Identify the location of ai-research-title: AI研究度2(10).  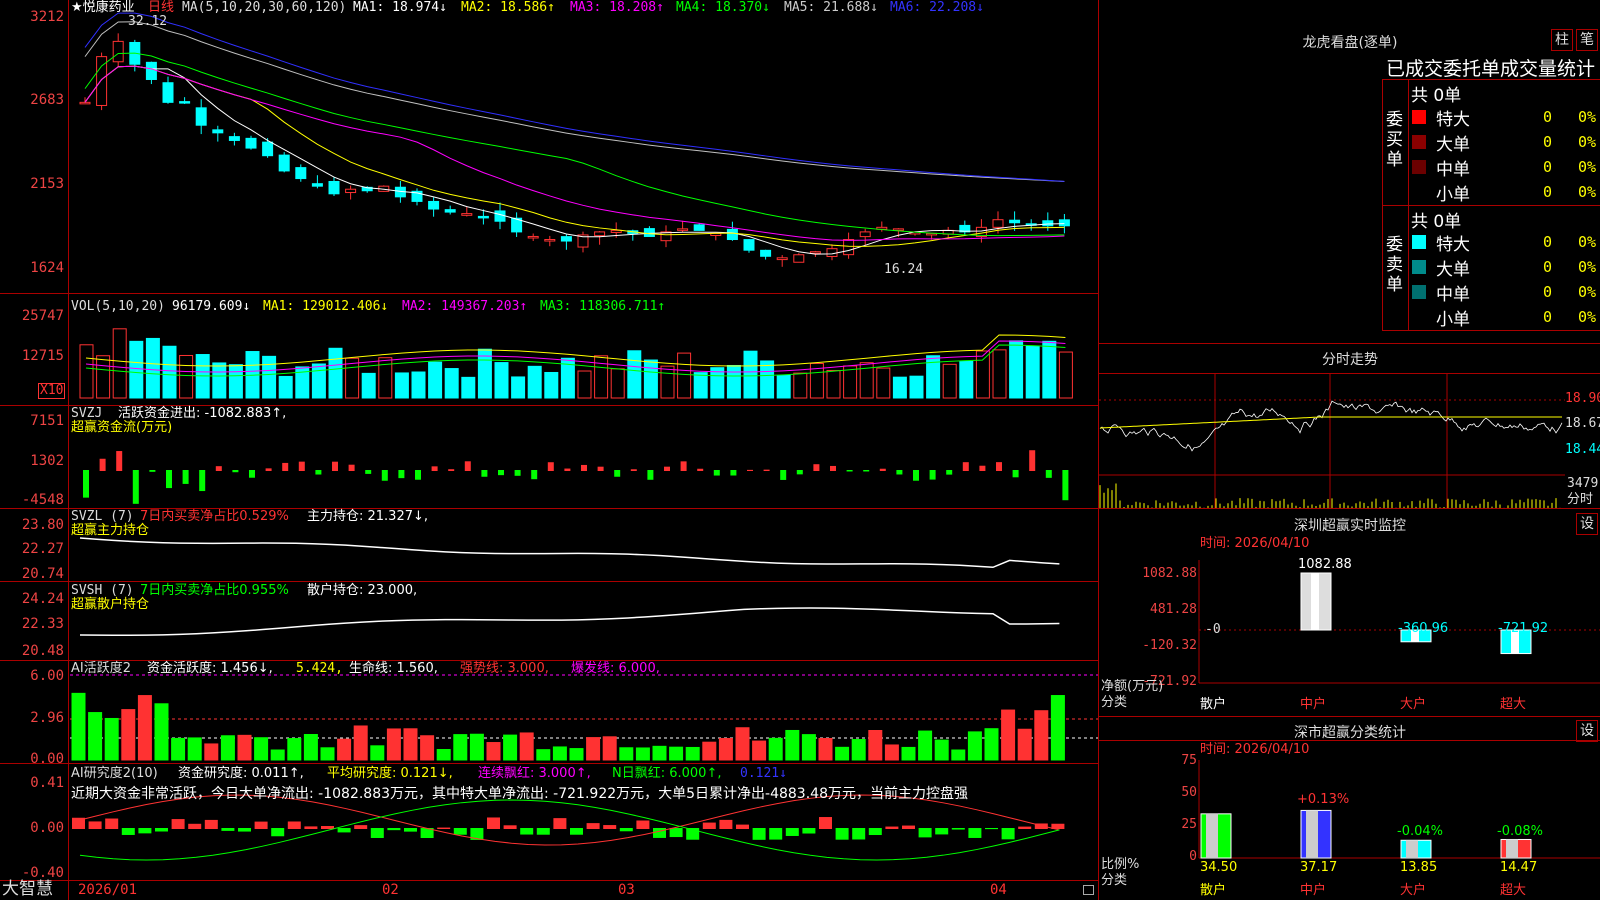
(114, 773).